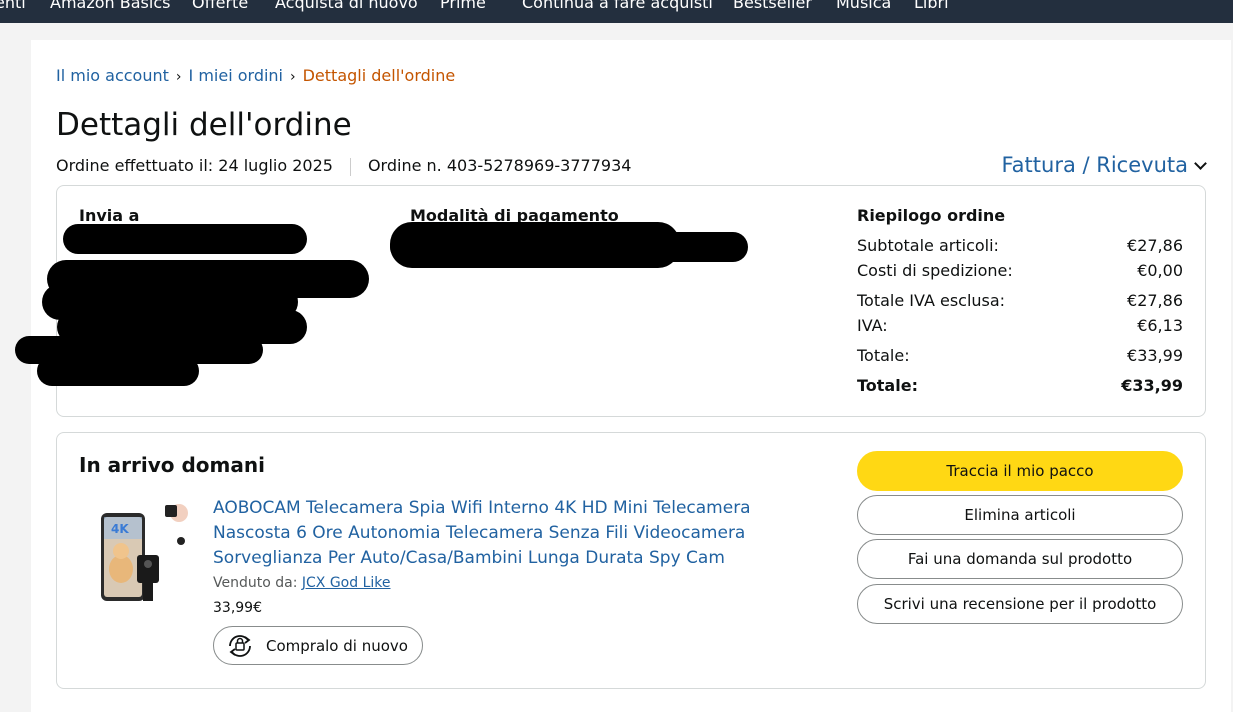  I want to click on summary-row-total-excl-vat: Totale IVA esclusa: €27,86, so click(1020, 300).